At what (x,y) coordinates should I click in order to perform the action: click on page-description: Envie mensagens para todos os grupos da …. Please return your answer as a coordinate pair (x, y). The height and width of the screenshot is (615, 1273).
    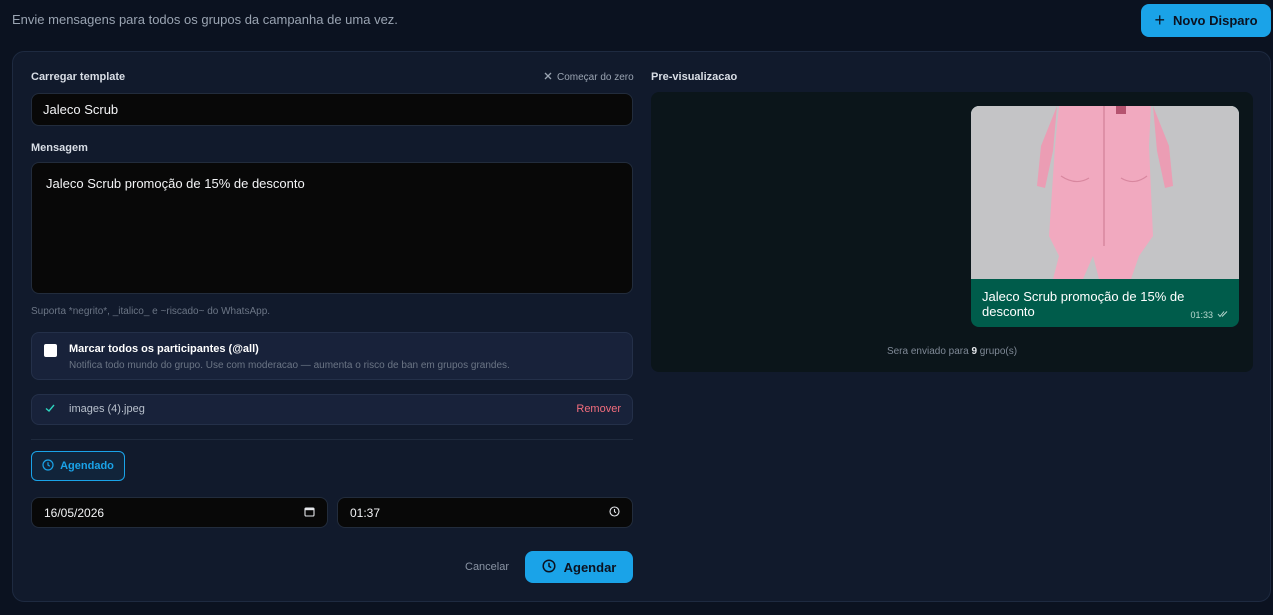
    Looking at the image, I should click on (205, 19).